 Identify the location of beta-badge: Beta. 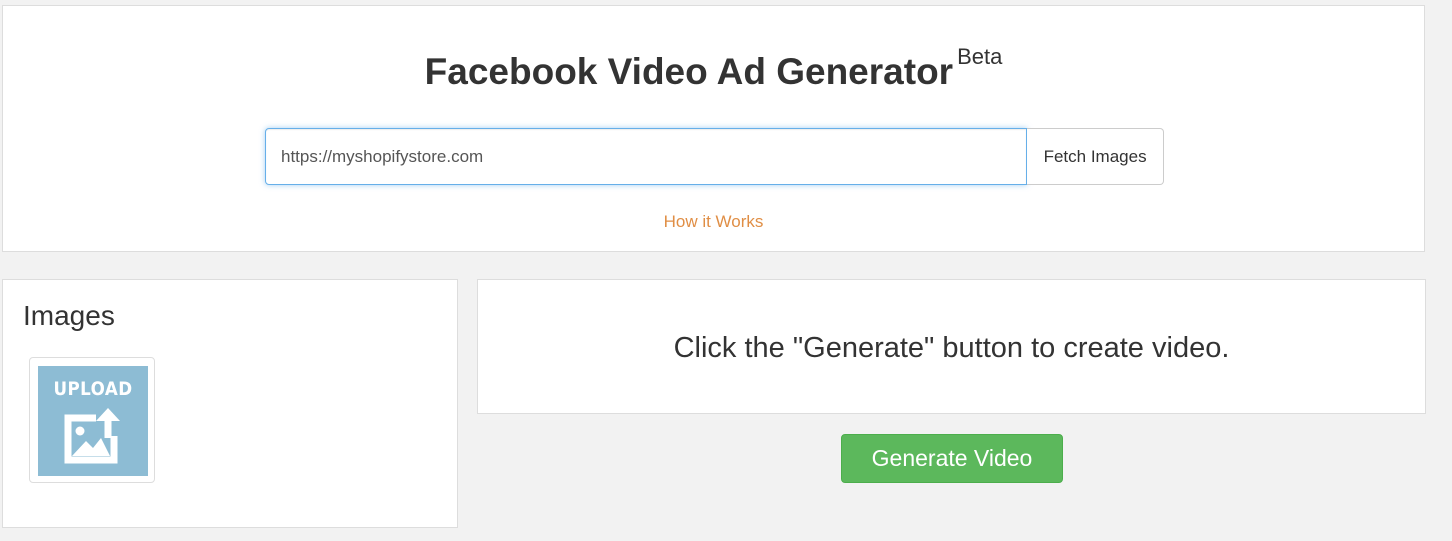
(980, 56).